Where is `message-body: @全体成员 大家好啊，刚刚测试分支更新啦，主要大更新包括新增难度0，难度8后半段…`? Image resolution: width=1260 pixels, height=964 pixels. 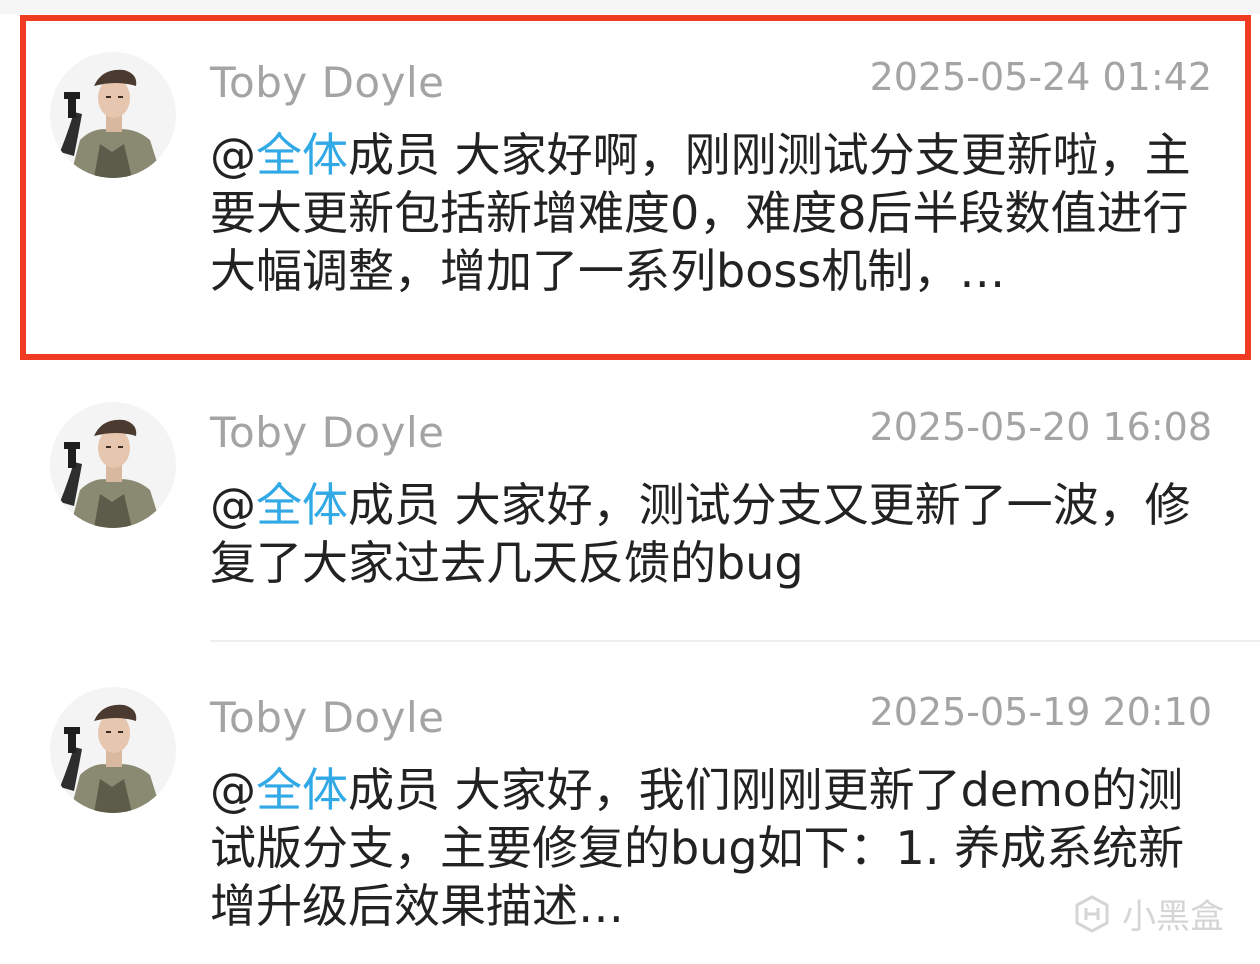
message-body: @全体成员 大家好啊，刚刚测试分支更新啦，主要大更新包括新增难度0，难度8后半段… is located at coordinates (715, 213).